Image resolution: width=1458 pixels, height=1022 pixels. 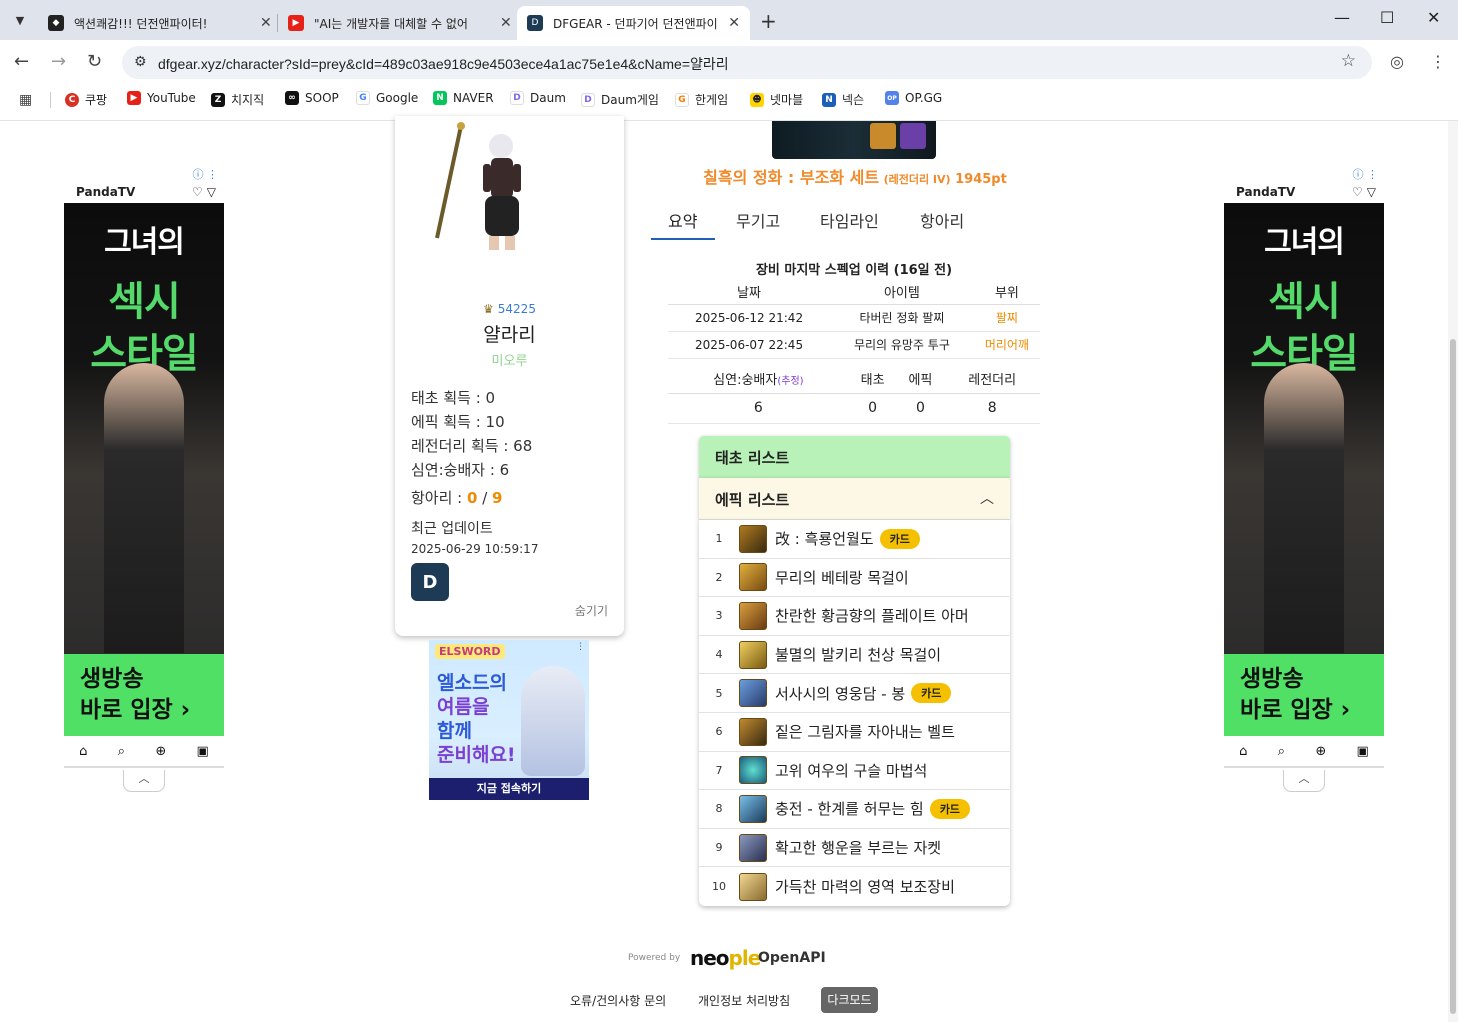 I want to click on tab-hangari: 항아리, so click(x=942, y=220).